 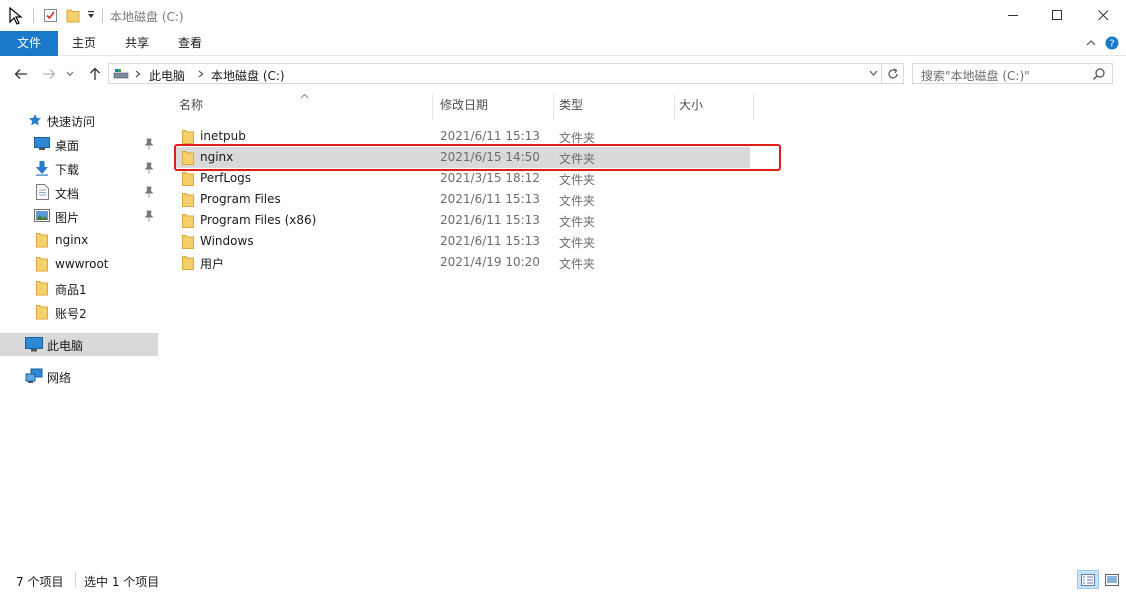 What do you see at coordinates (121, 74) in the screenshot?
I see `drive-icon` at bounding box center [121, 74].